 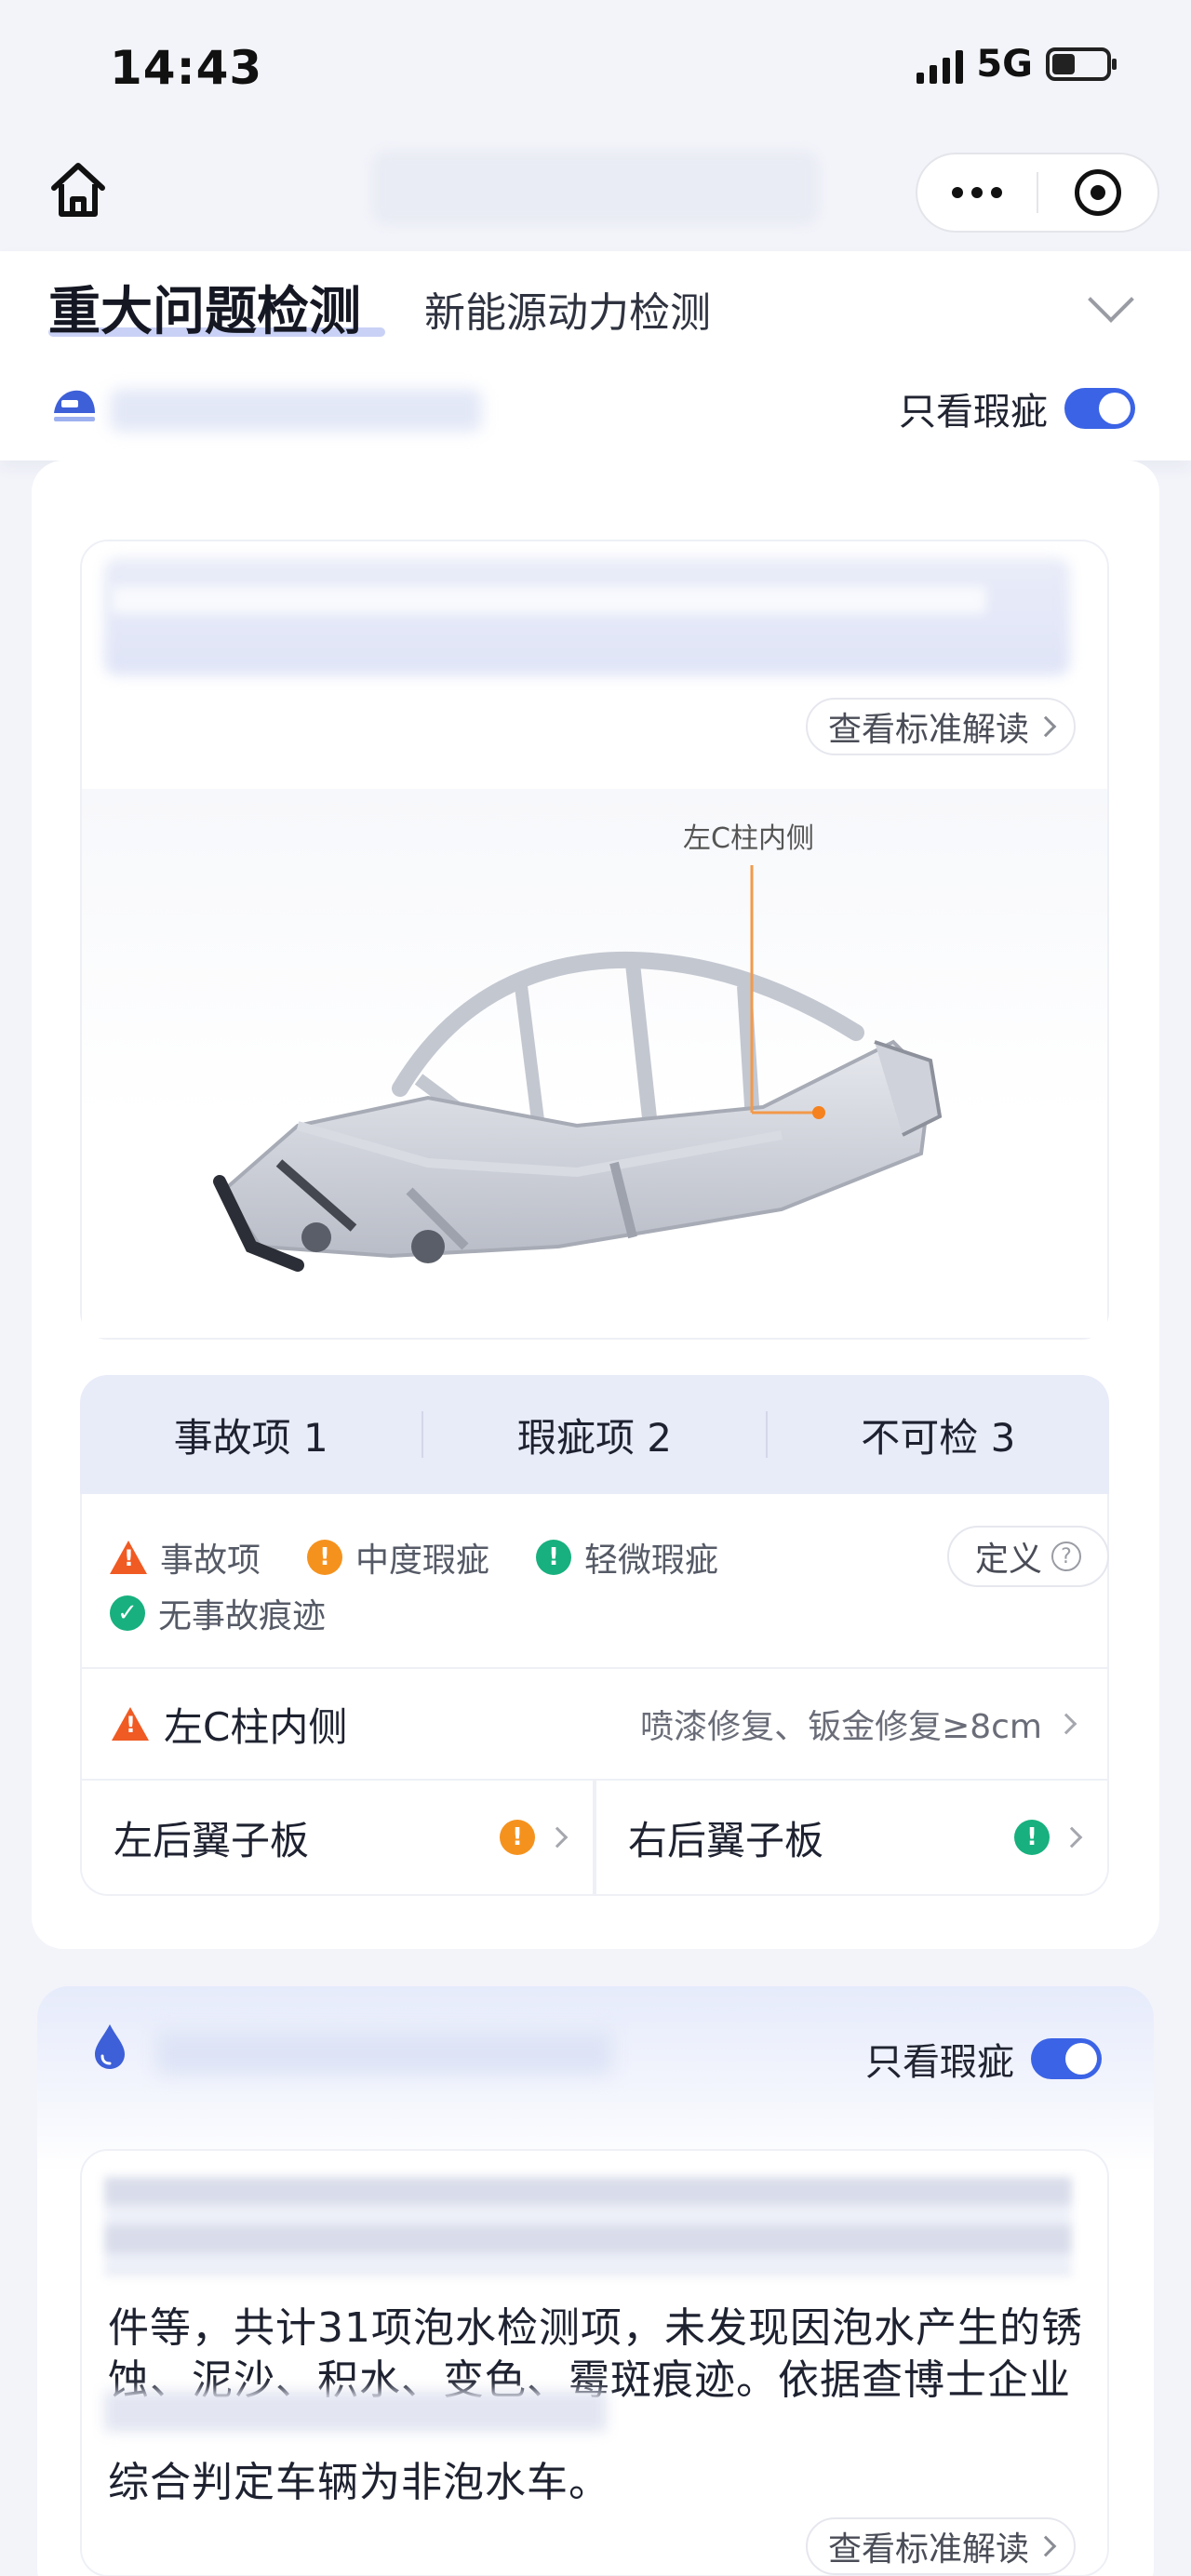 I want to click on only-flaws-filter: 只看瑕疵, so click(x=1017, y=408).